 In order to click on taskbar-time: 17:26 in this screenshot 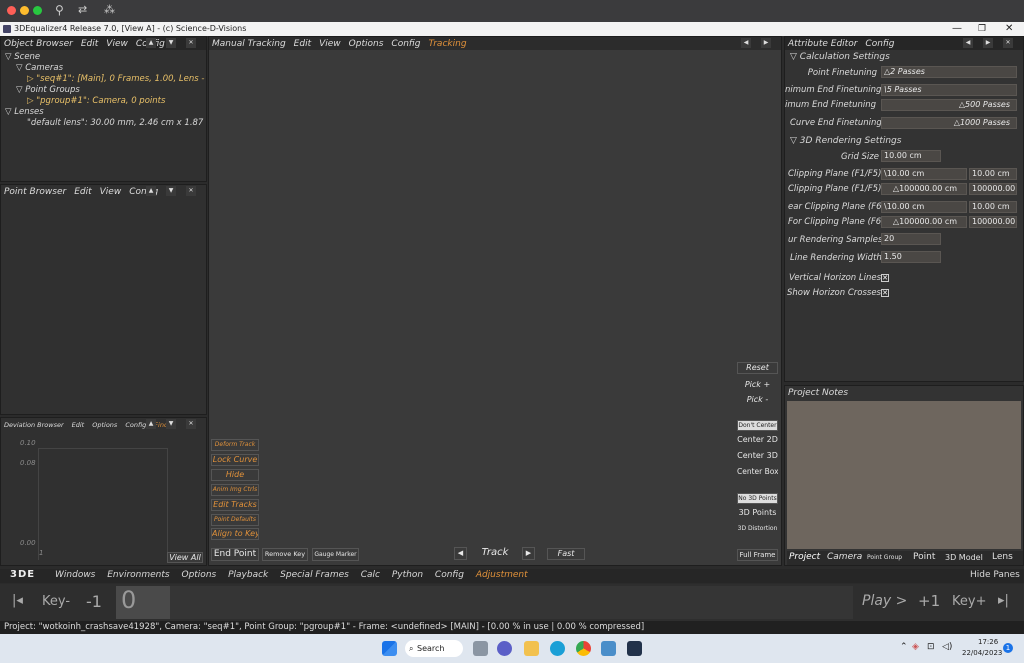, I will do `click(988, 642)`.